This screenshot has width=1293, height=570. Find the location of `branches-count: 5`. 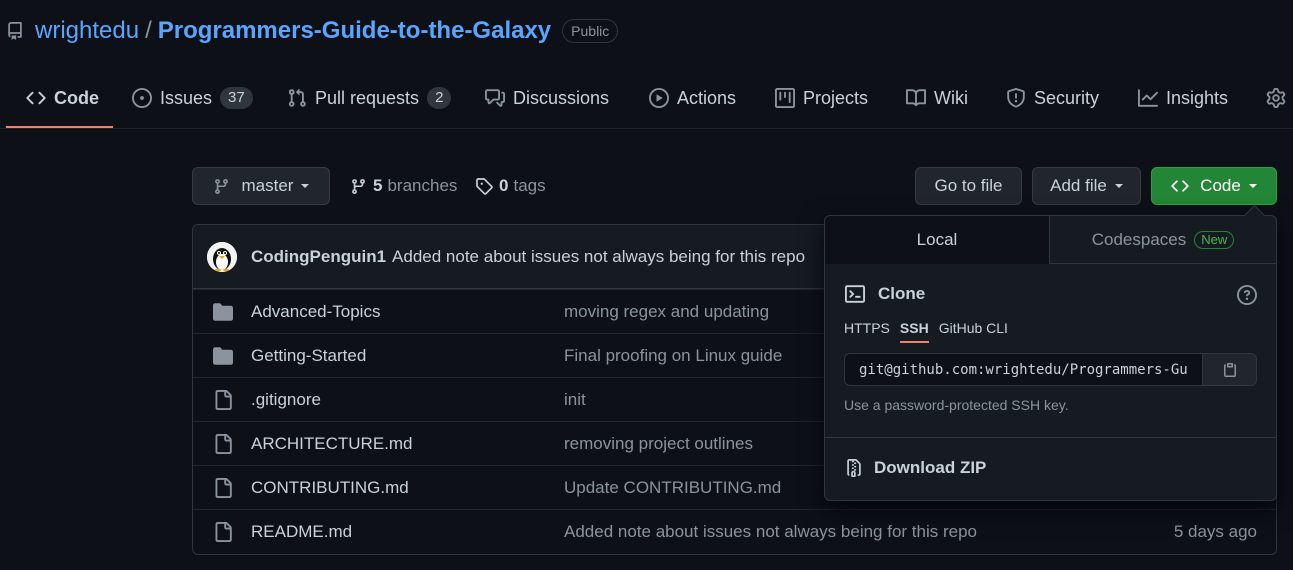

branches-count: 5 is located at coordinates (378, 185).